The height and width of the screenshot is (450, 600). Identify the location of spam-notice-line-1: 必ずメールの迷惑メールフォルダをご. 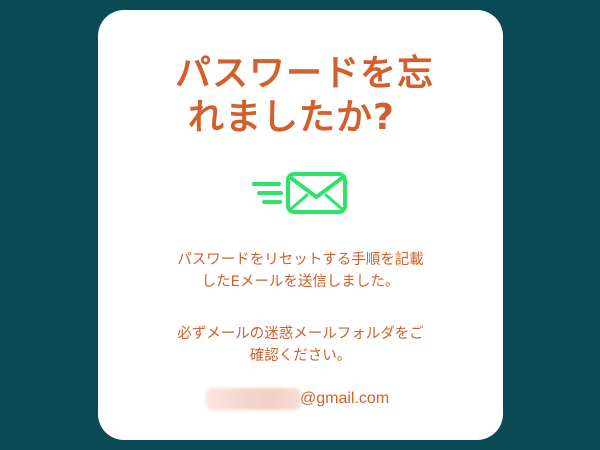
(300, 334).